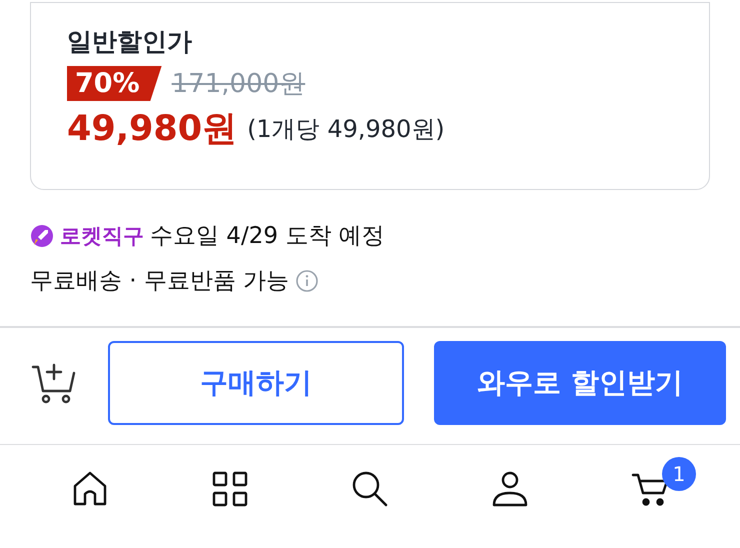  I want to click on user-icon, so click(510, 489).